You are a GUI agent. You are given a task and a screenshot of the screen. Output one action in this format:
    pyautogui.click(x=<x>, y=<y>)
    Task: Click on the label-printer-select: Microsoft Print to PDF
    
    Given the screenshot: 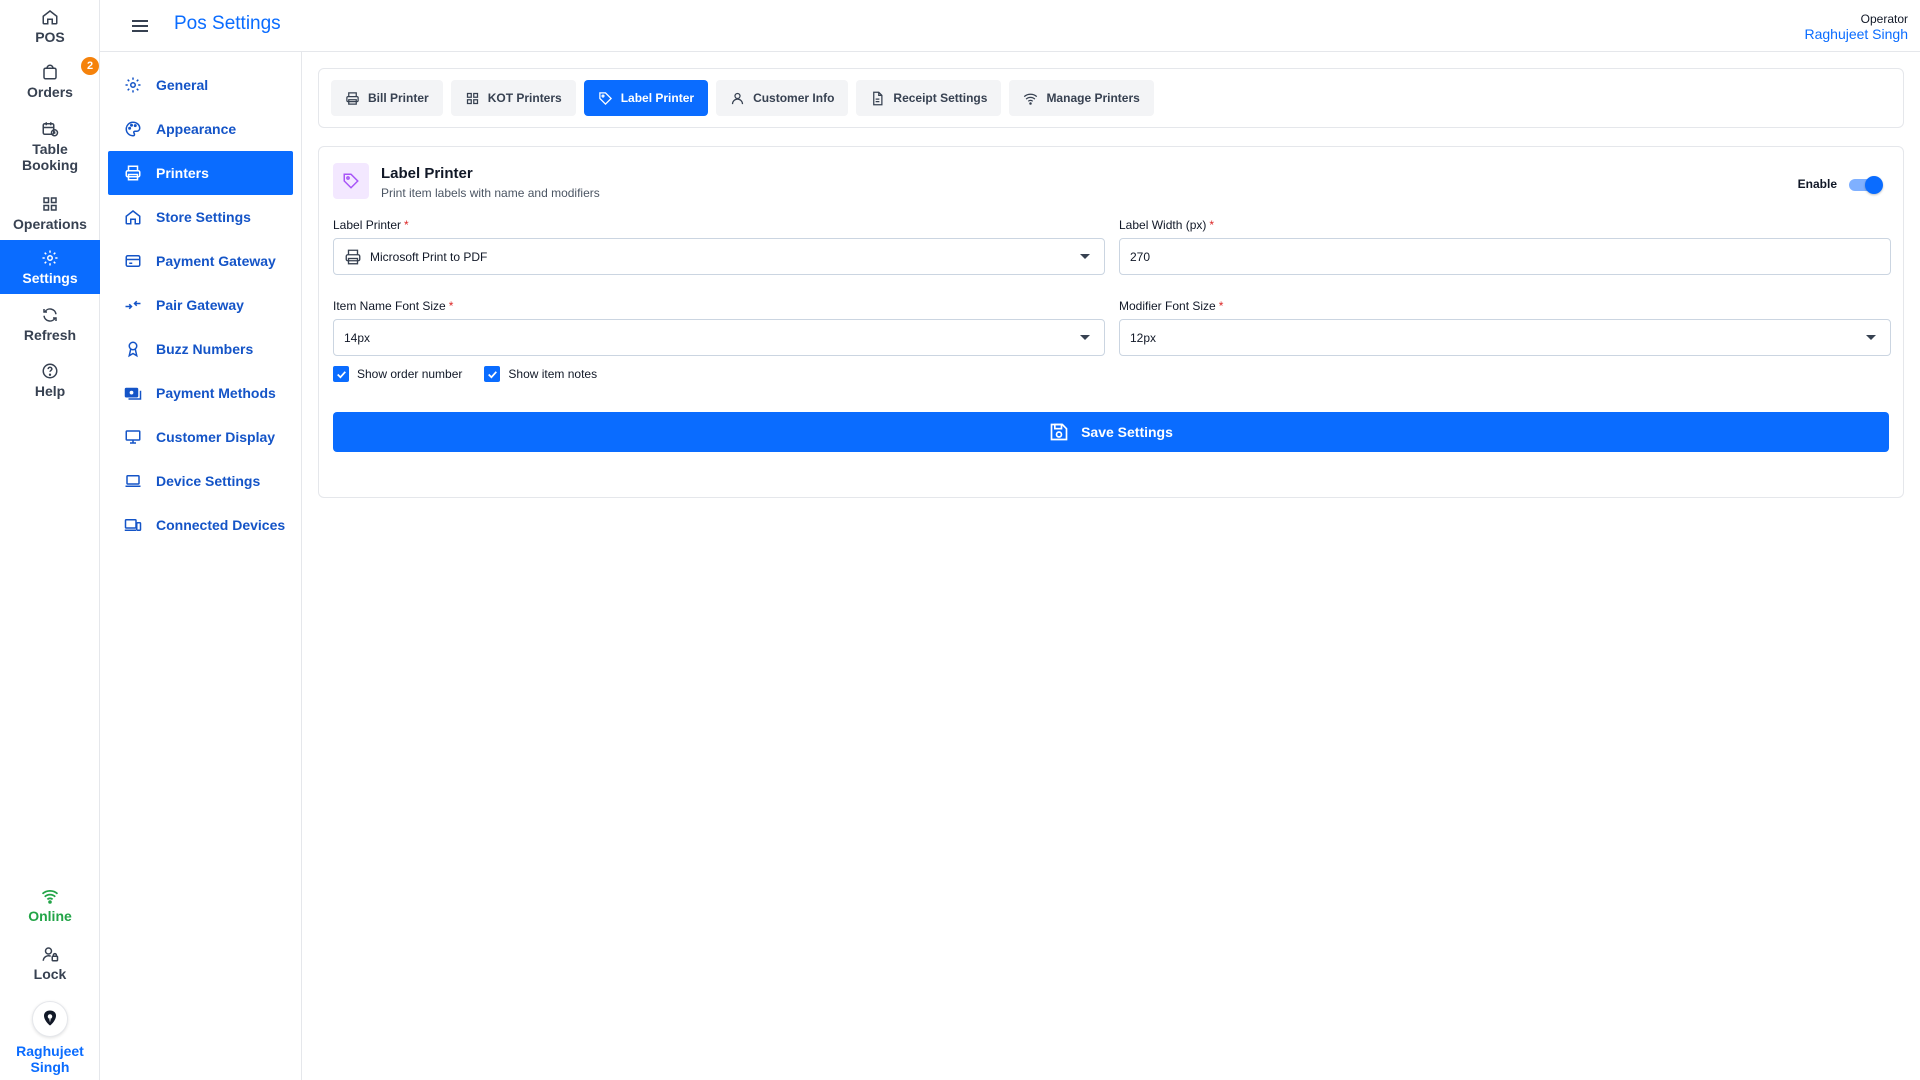 What is the action you would take?
    pyautogui.click(x=719, y=256)
    